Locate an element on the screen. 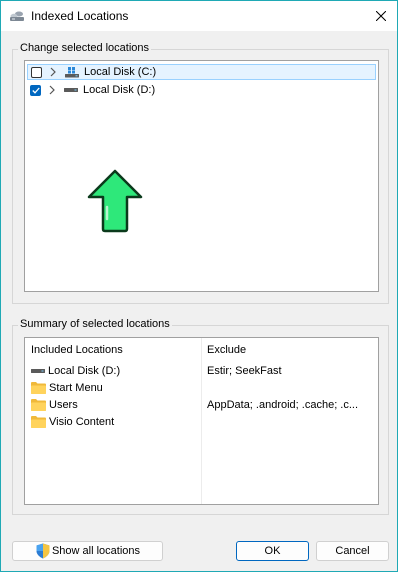 This screenshot has height=572, width=398. c-drive-label: Local Disk (C:) is located at coordinates (120, 72).